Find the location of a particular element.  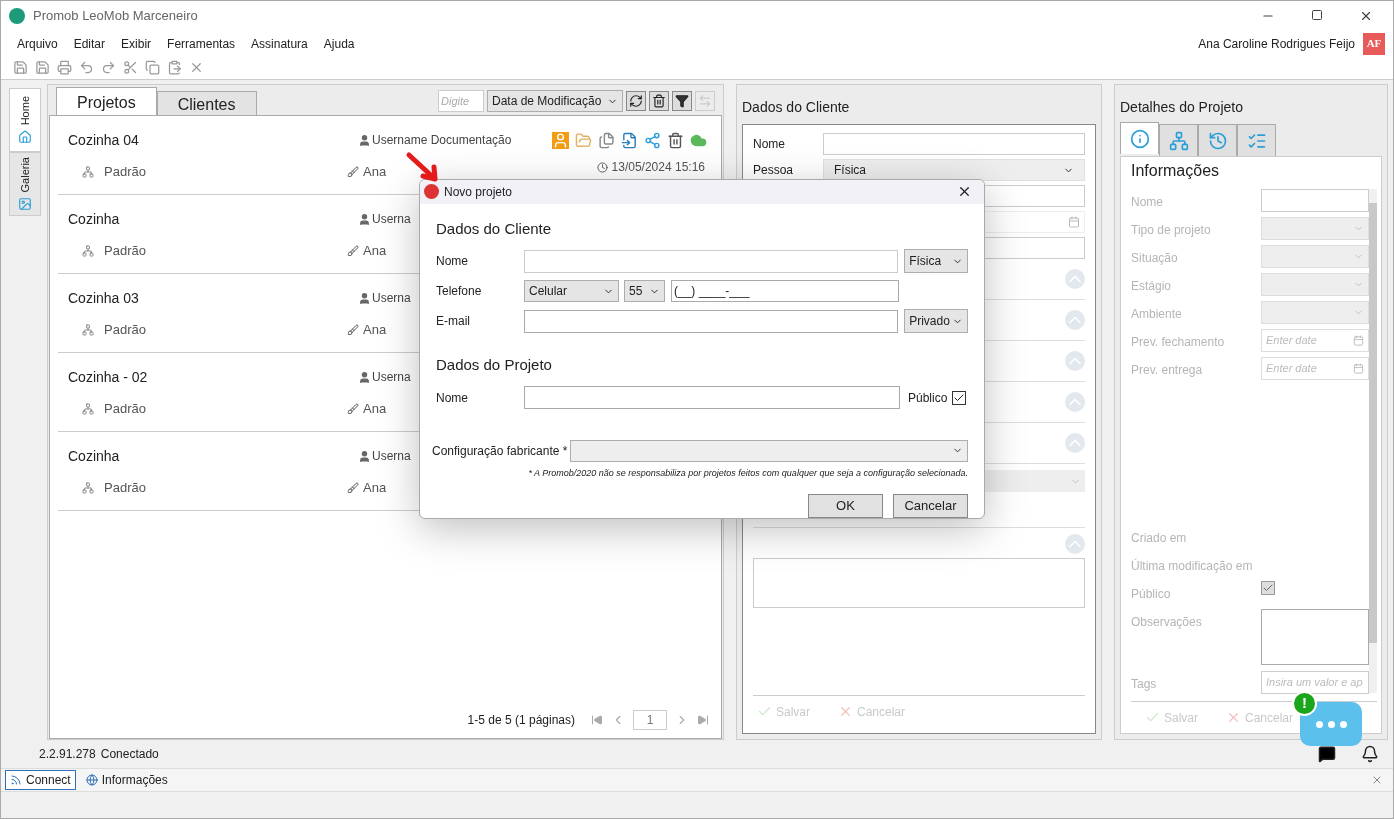

field-label: Prev. fechamento is located at coordinates (1178, 342).